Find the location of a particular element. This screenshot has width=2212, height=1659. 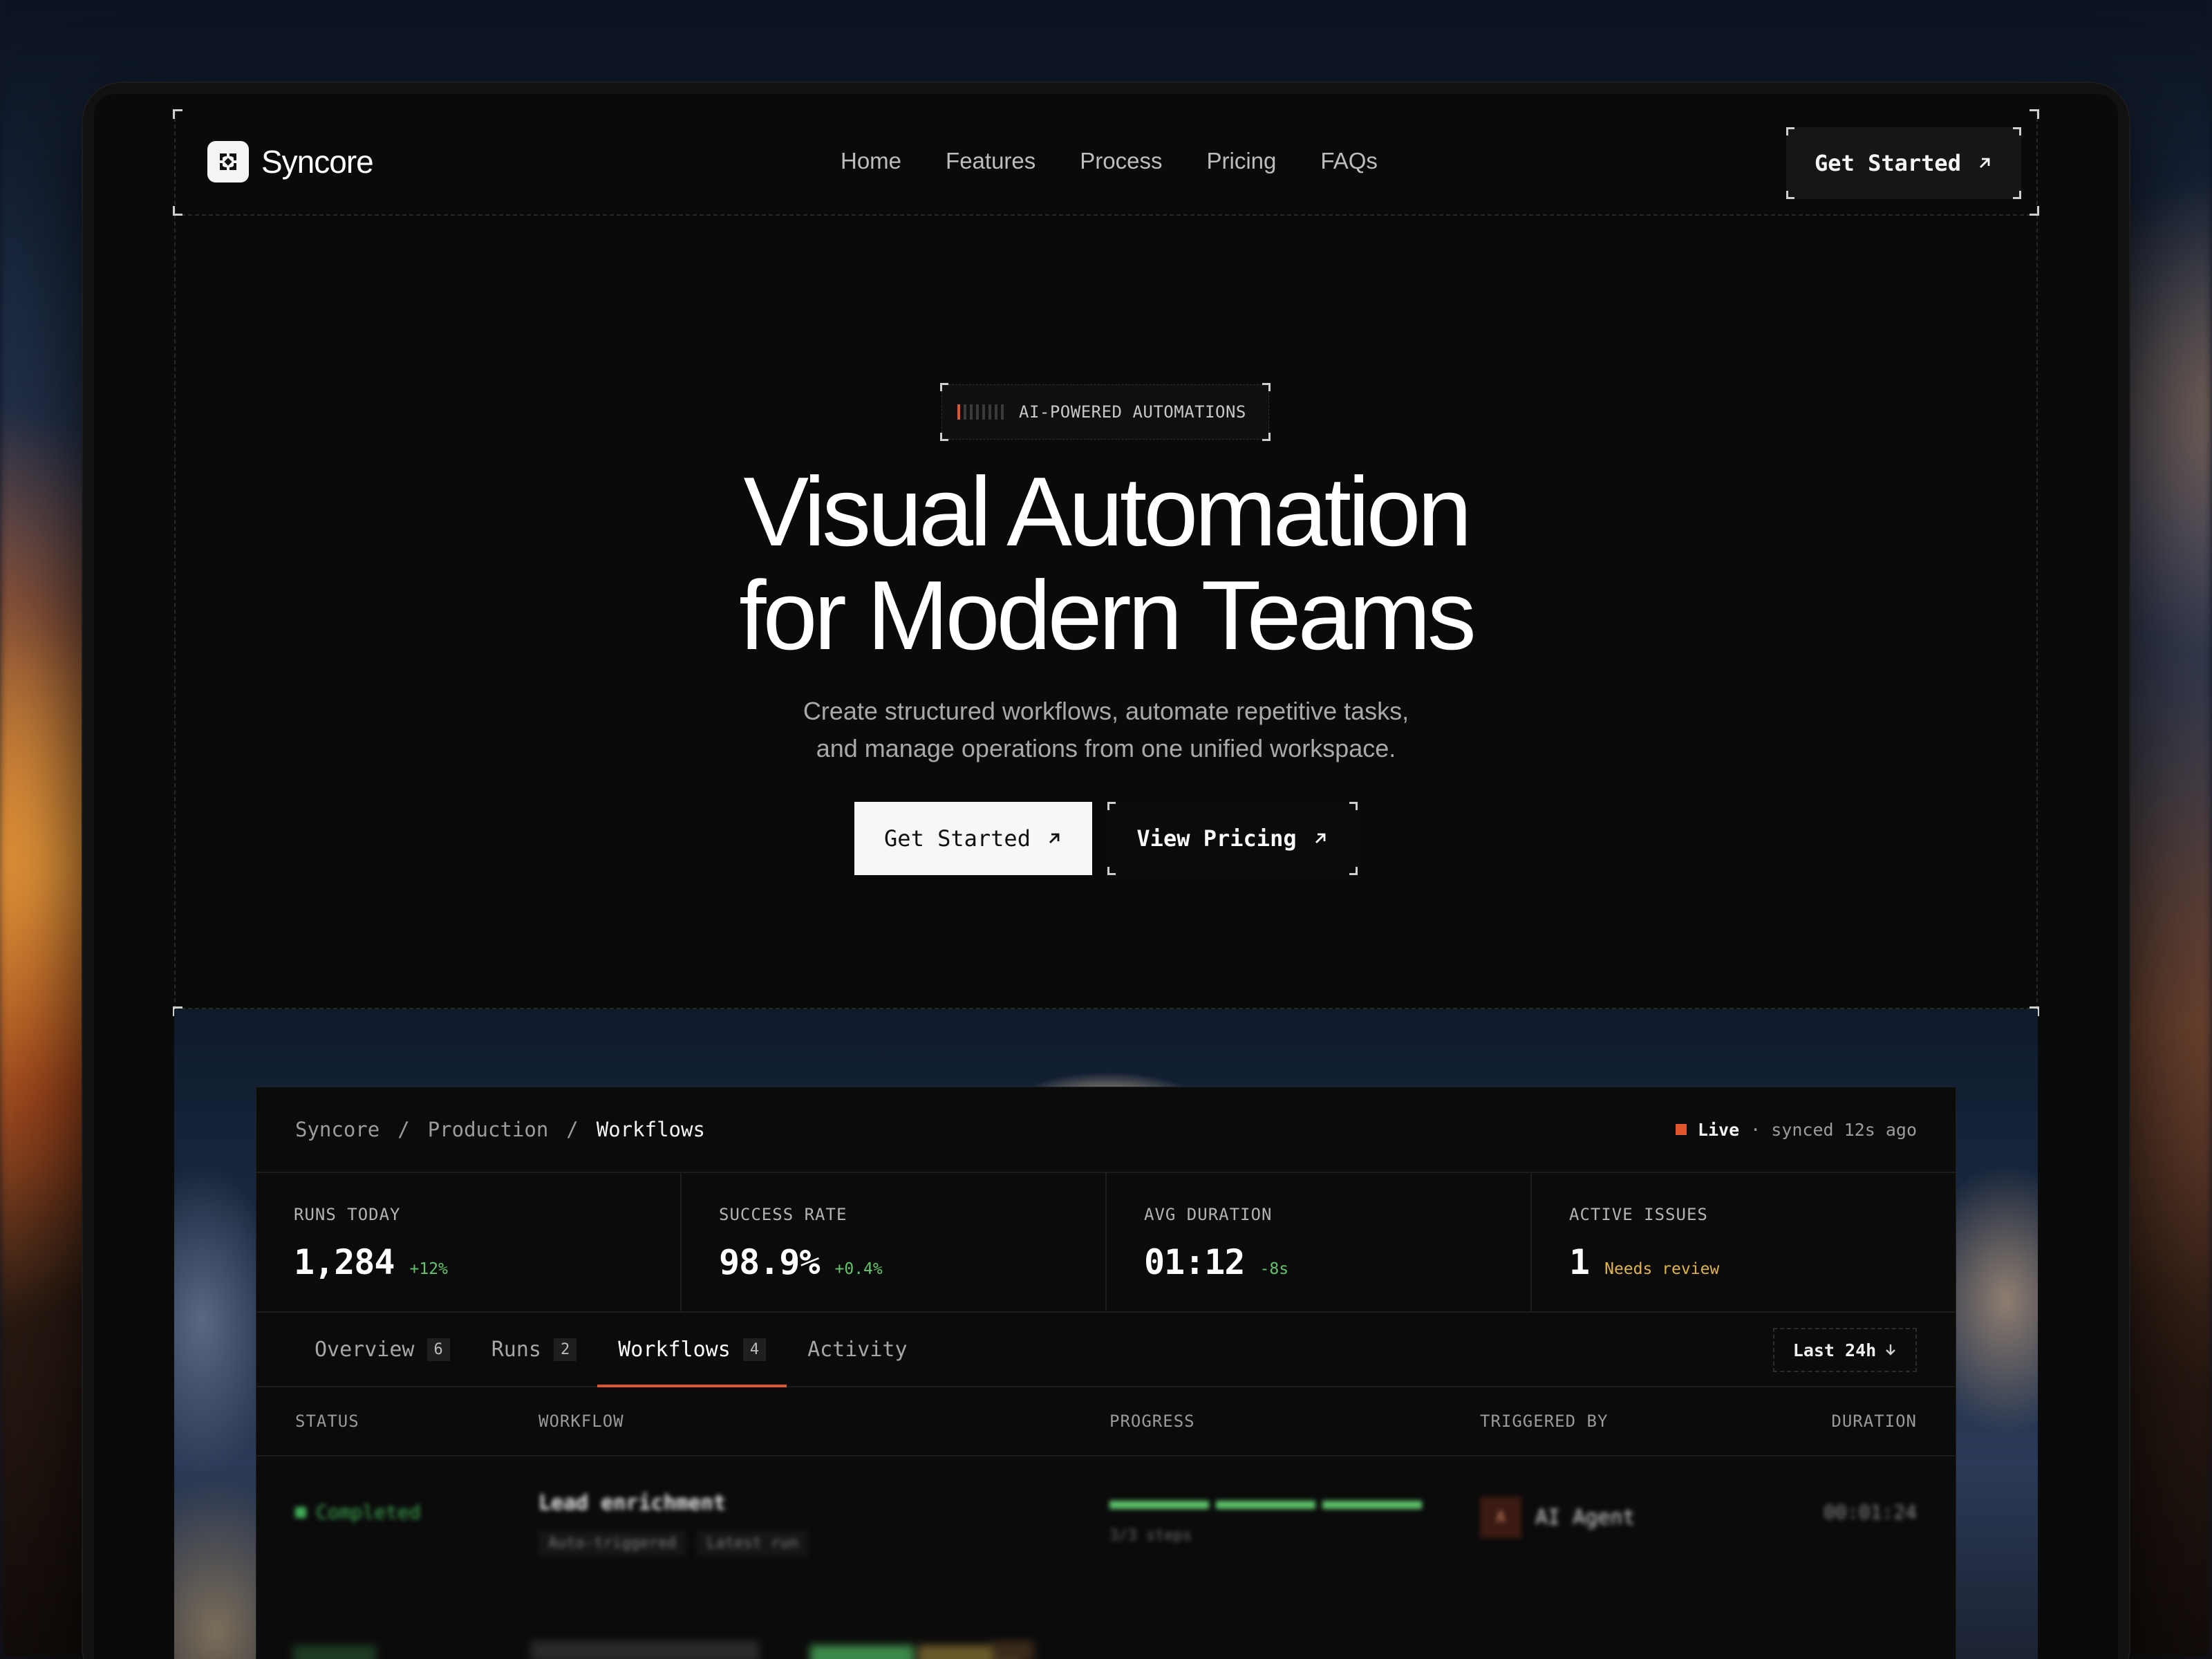

hero-title-line-2: for Modern Teams is located at coordinates (1108, 616).